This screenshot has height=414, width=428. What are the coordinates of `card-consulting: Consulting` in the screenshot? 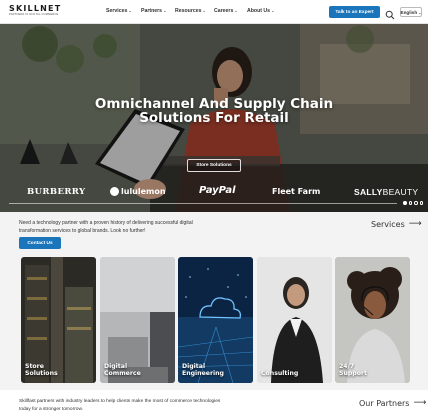 It's located at (294, 320).